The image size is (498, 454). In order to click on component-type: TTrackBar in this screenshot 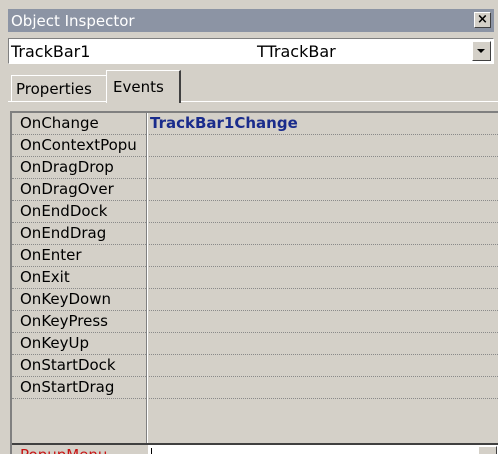, I will do `click(296, 51)`.